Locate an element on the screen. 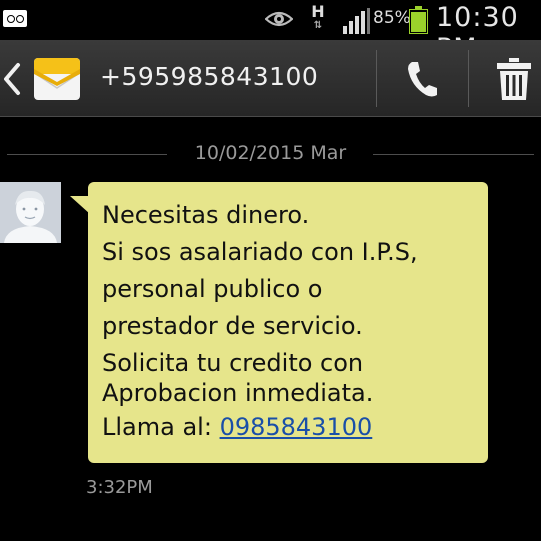 The width and height of the screenshot is (541, 541). battery-percent: 85% is located at coordinates (392, 18).